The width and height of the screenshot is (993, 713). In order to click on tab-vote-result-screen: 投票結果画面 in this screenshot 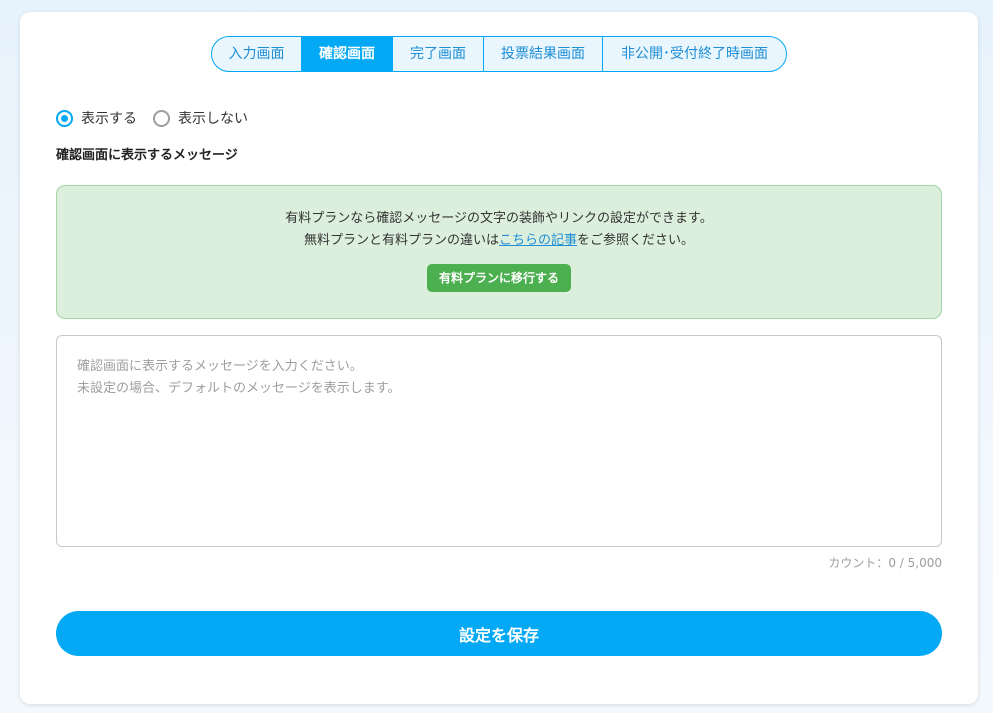, I will do `click(543, 54)`.